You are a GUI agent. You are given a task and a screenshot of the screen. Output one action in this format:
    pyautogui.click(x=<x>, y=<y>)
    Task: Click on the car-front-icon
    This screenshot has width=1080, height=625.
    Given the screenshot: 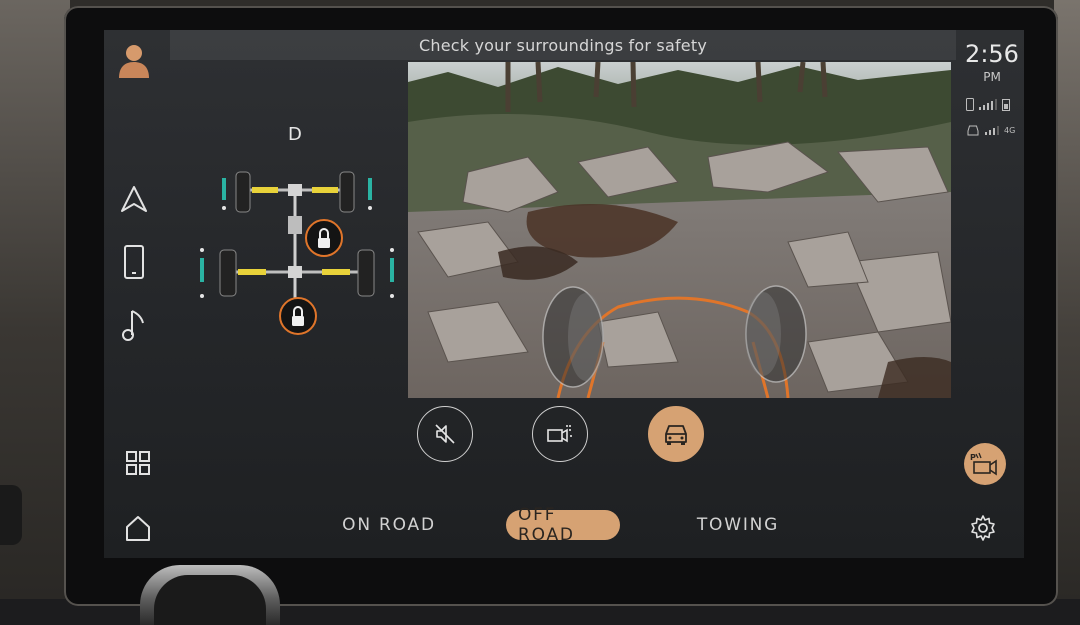 What is the action you would take?
    pyautogui.click(x=676, y=435)
    